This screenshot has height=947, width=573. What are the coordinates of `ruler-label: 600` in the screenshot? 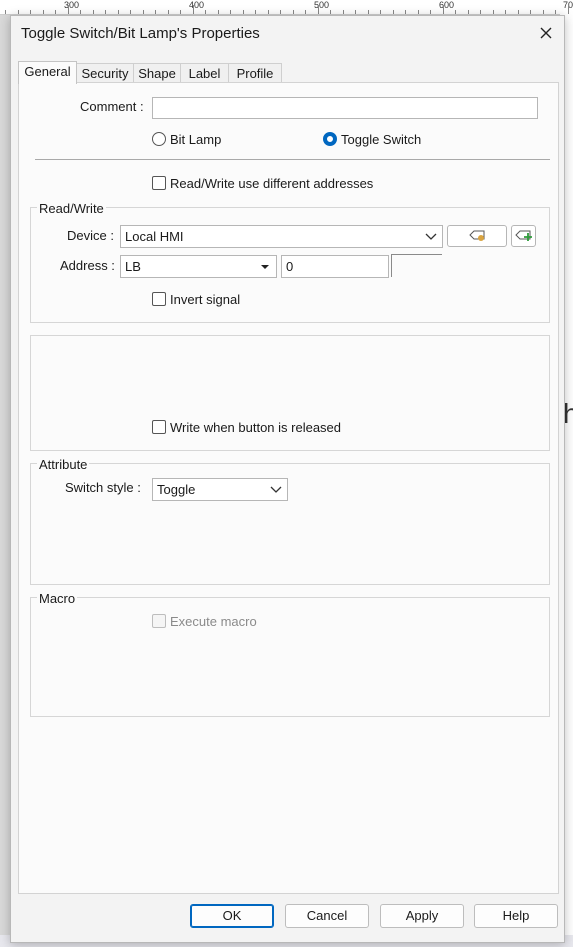 It's located at (447, 5).